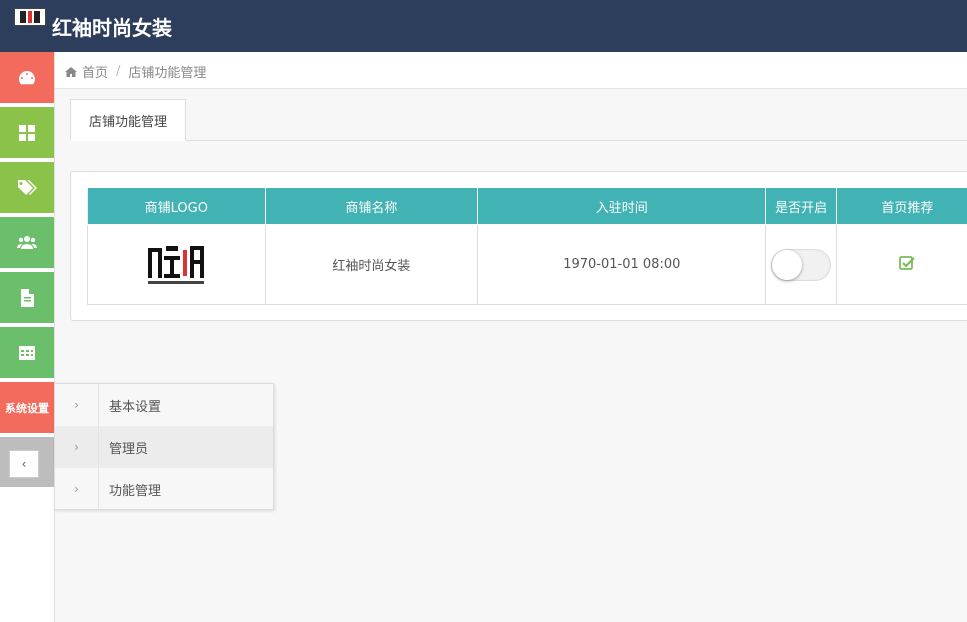 The width and height of the screenshot is (967, 622). I want to click on submenu-item-basic-settings: › 基本设置, so click(164, 405).